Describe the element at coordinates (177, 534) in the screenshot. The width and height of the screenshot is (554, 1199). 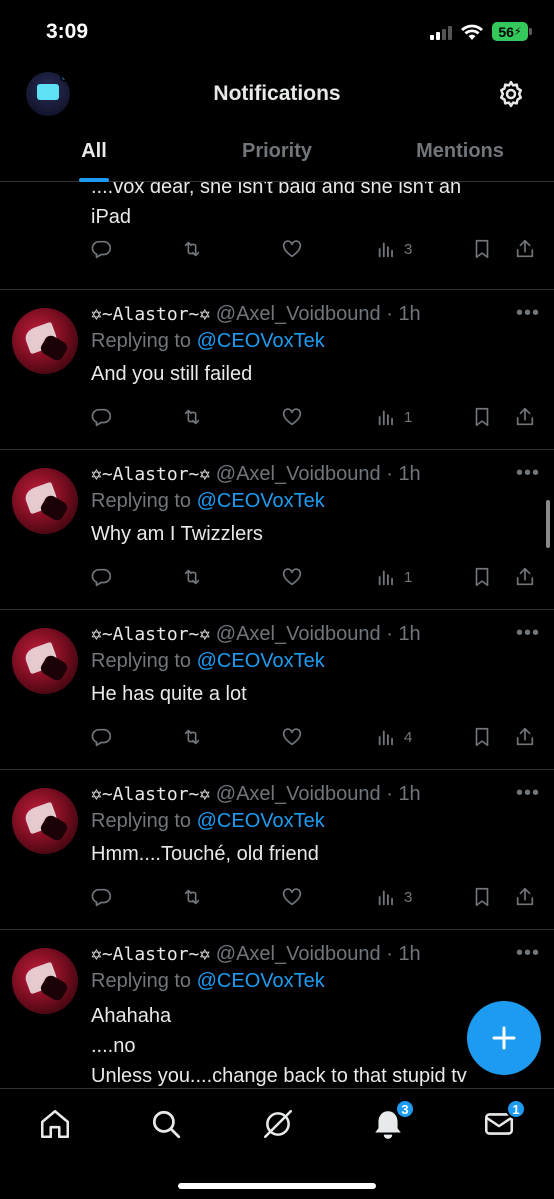
I see `post-text: Why am I Twizzlers` at that location.